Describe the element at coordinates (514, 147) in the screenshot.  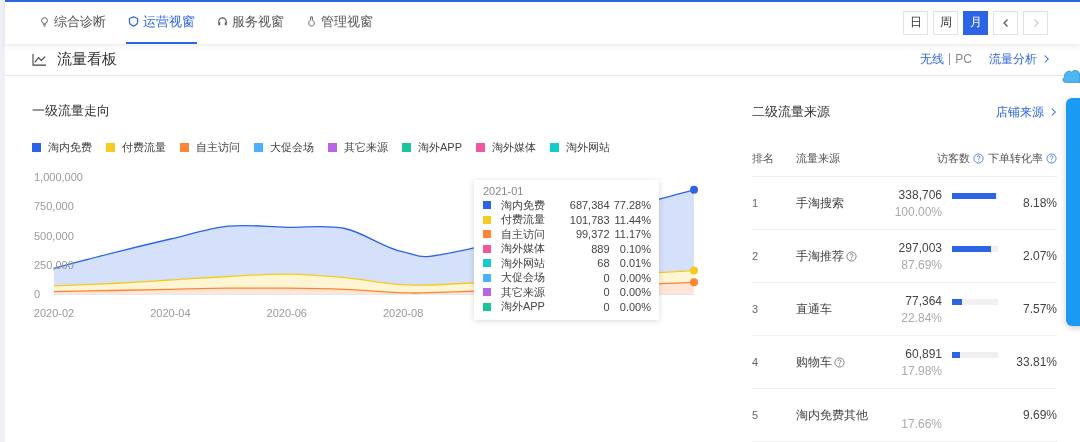
I see `legend-label: 淘外媒体` at that location.